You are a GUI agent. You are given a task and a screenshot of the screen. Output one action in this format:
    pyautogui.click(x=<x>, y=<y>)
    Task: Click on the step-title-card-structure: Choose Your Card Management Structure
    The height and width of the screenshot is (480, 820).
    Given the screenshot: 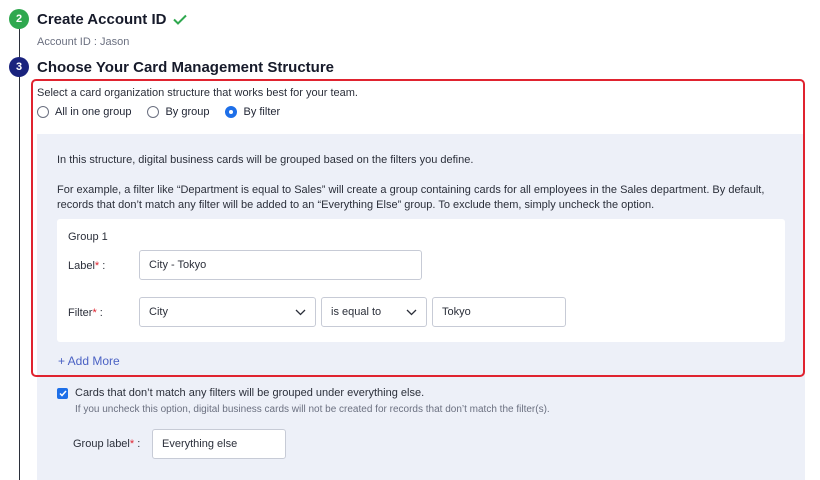 What is the action you would take?
    pyautogui.click(x=185, y=67)
    